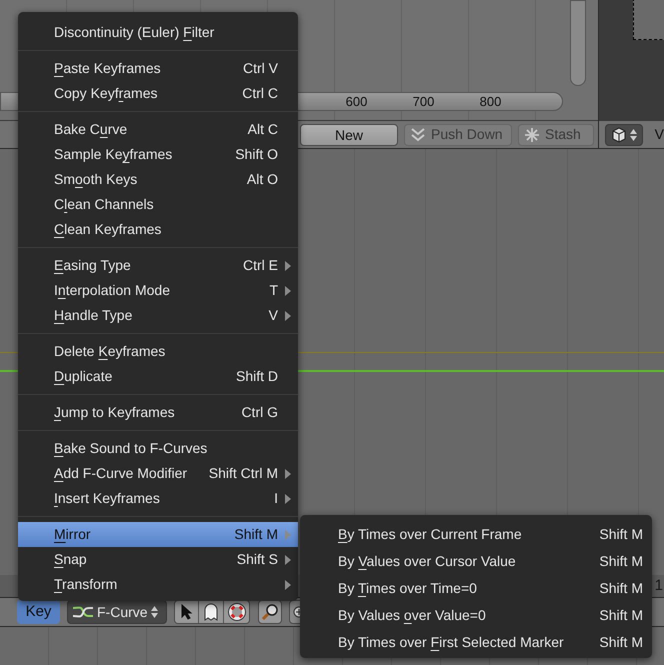 This screenshot has height=665, width=664. I want to click on ruler-label: 600, so click(356, 101).